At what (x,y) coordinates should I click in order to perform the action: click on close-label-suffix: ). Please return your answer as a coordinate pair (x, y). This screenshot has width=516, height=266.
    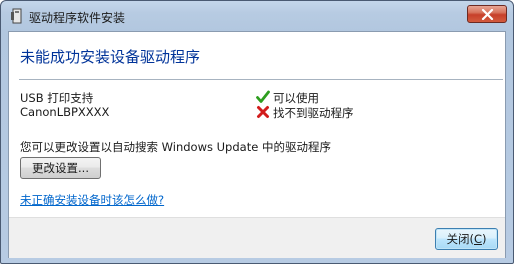
    Looking at the image, I should click on (484, 239).